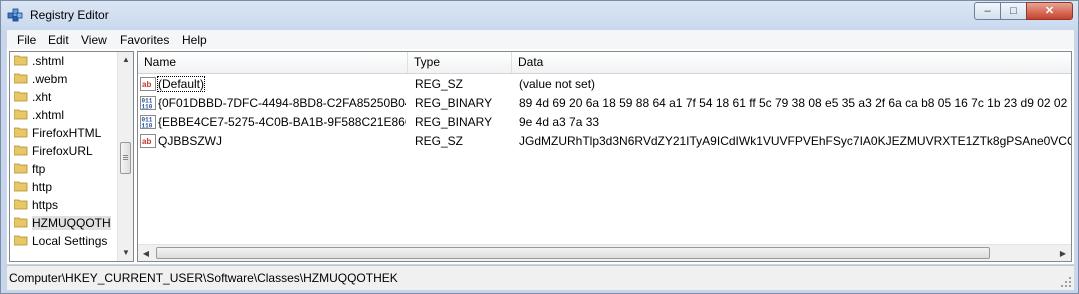 This screenshot has width=1079, height=294. What do you see at coordinates (1066, 282) in the screenshot?
I see `resize-grip-icon` at bounding box center [1066, 282].